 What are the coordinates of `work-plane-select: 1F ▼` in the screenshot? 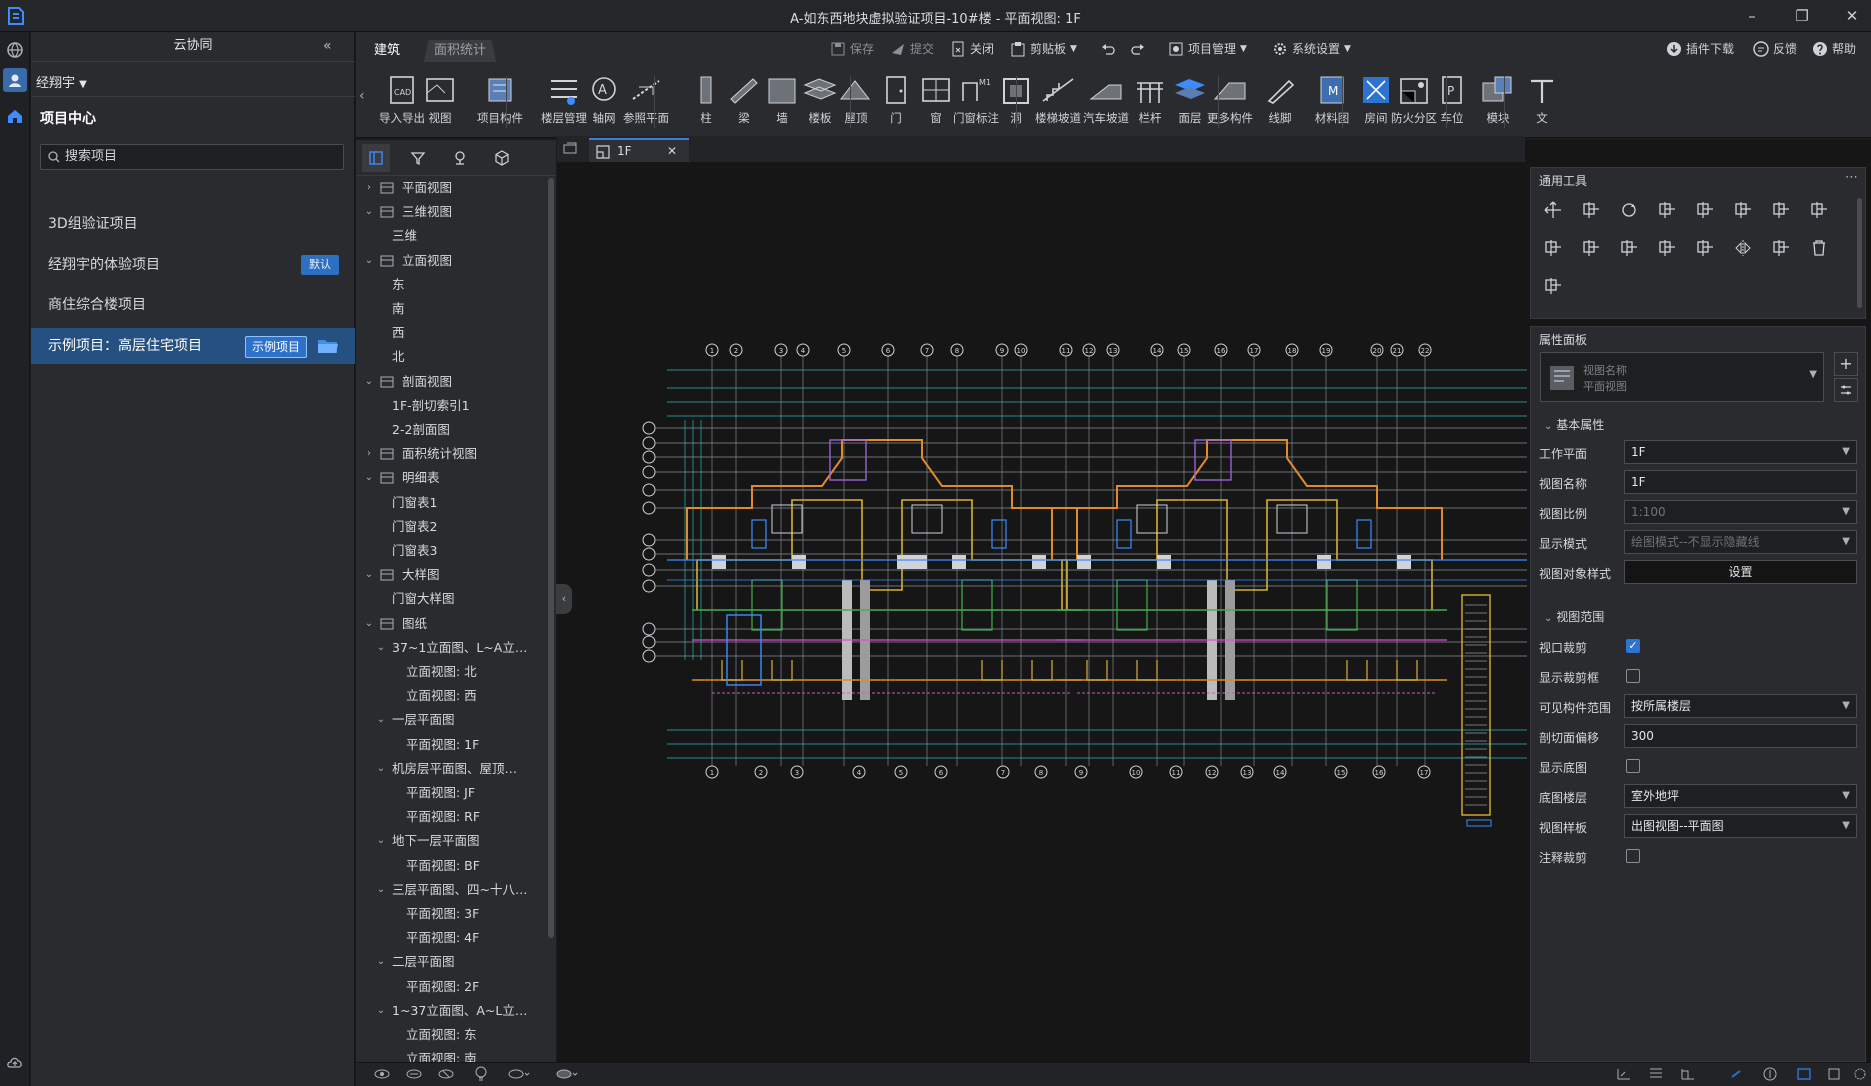 It's located at (1740, 452).